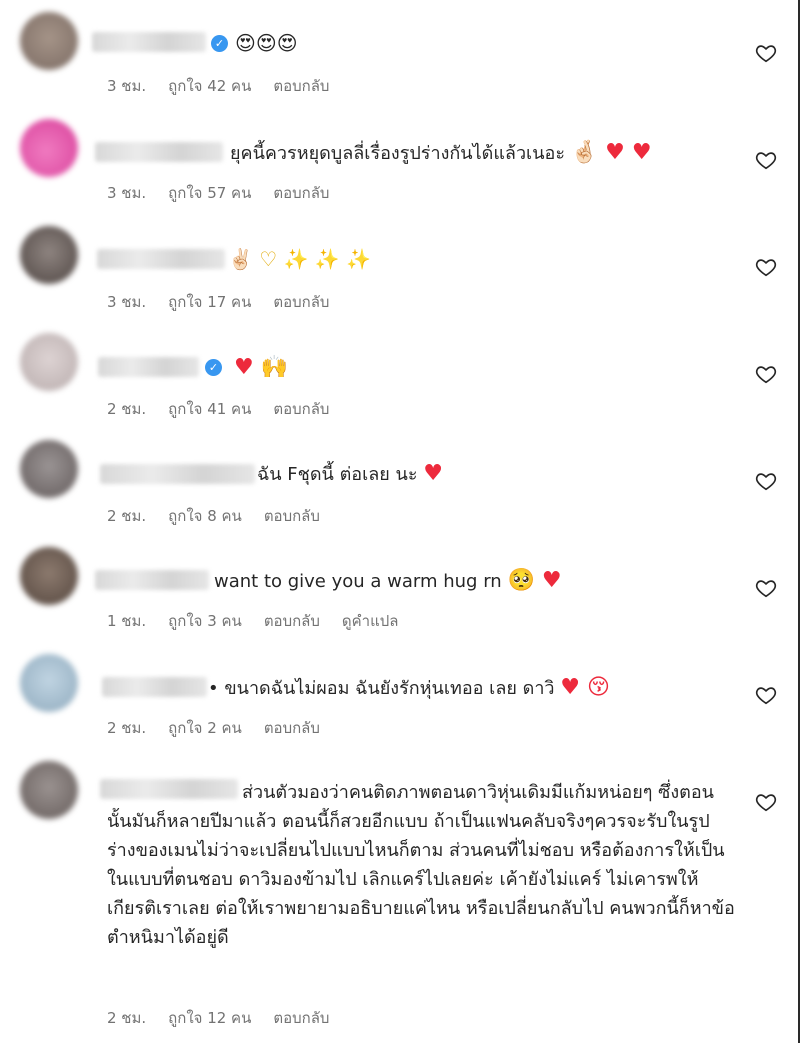  I want to click on comment-text: ฉัน Fชุดนี้ ต่อเลย นะ ♥, so click(350, 474).